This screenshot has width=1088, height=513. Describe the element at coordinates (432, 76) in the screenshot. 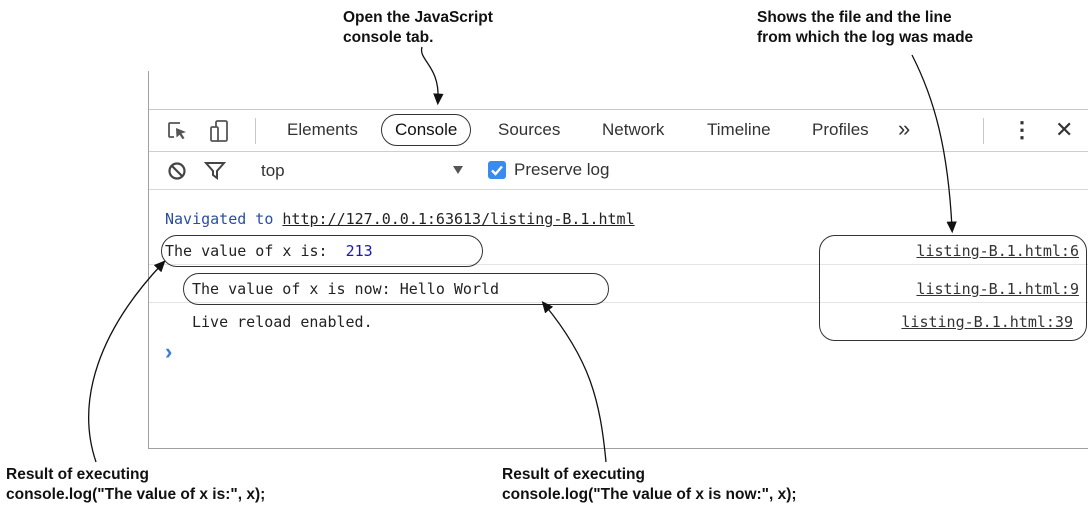

I see `arrow-to-console-tab` at that location.